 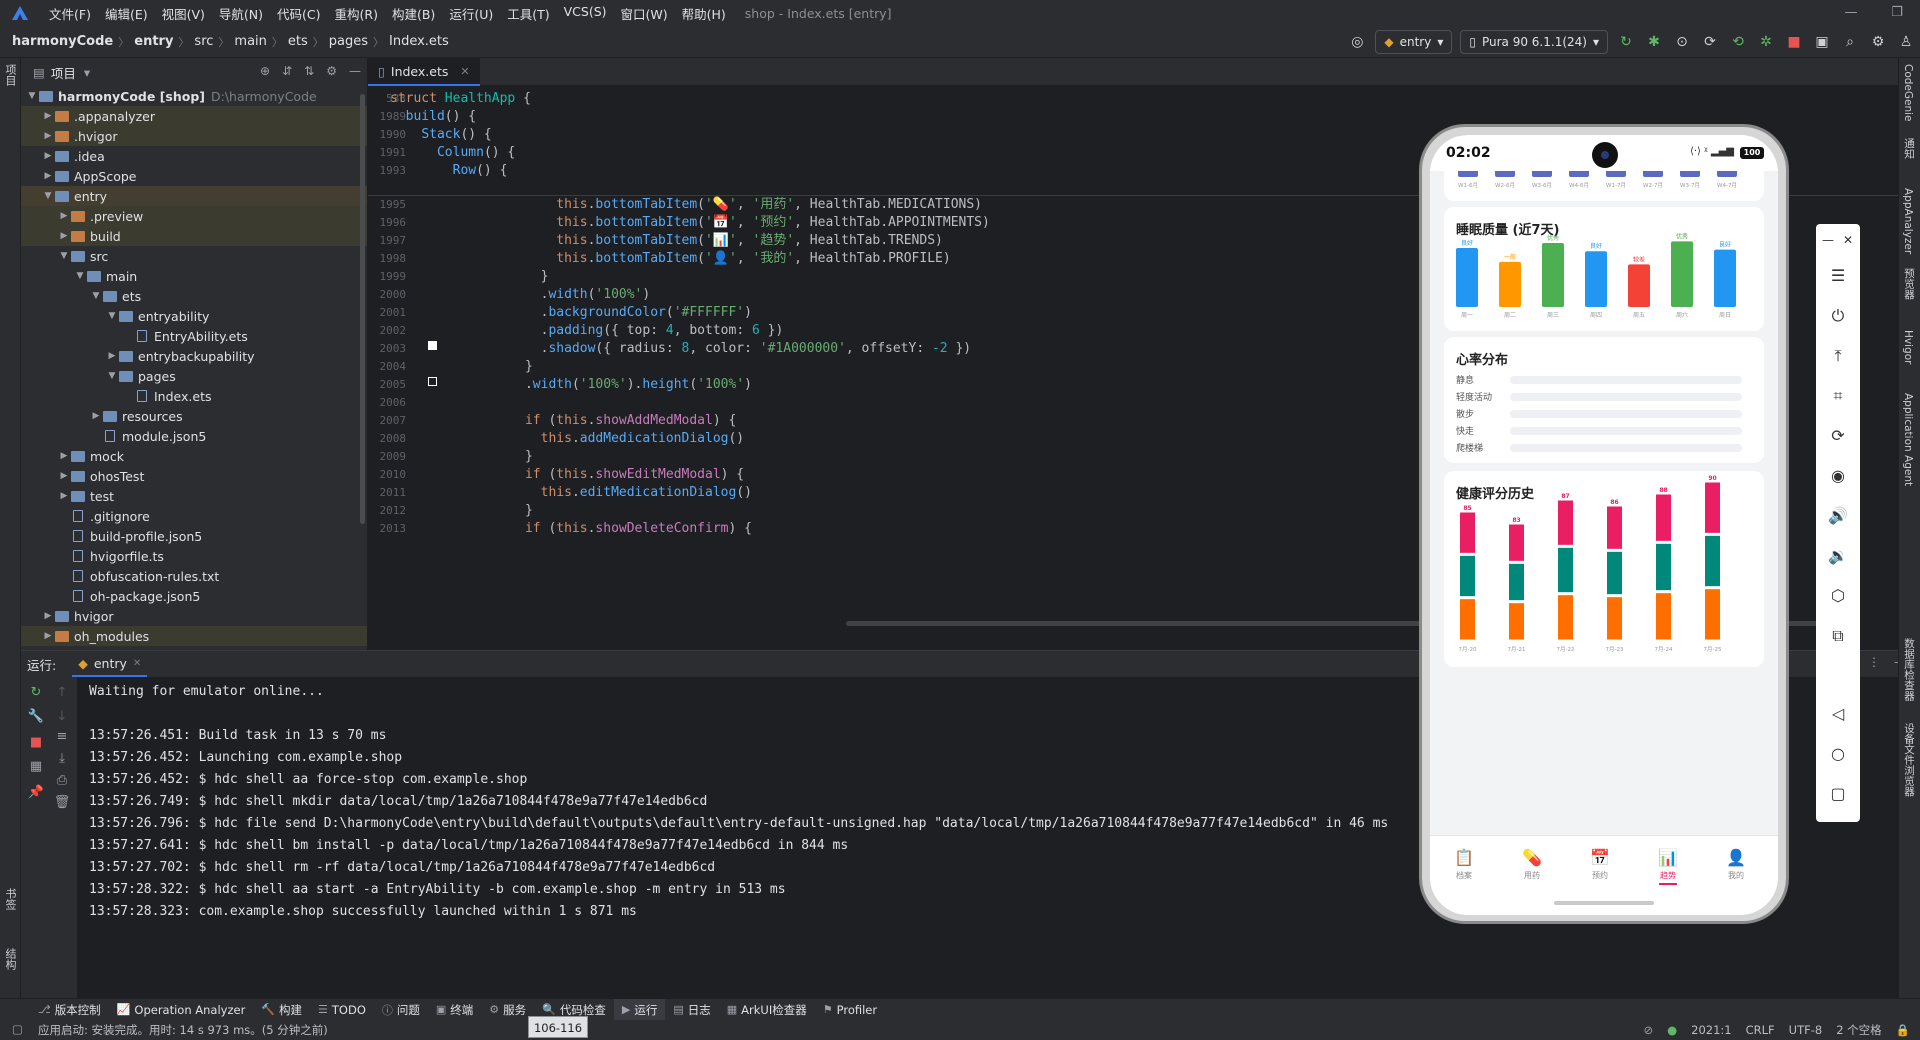 What do you see at coordinates (194, 316) in the screenshot?
I see `tree-item: ▼ entryability` at bounding box center [194, 316].